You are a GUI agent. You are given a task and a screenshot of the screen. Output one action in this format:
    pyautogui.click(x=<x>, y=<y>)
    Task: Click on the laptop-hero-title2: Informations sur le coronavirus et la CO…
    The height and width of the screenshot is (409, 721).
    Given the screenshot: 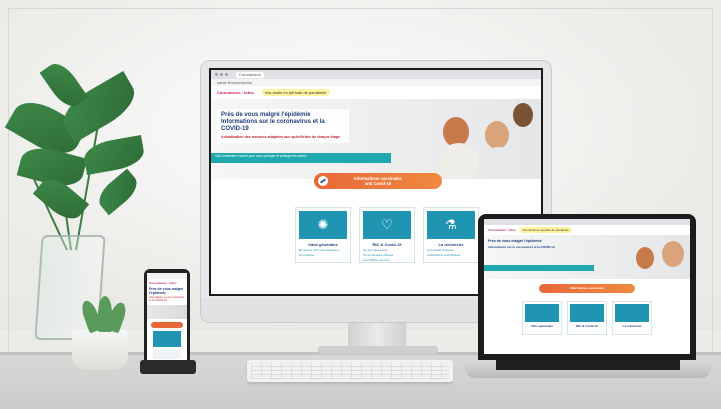 What is the action you would take?
    pyautogui.click(x=521, y=247)
    